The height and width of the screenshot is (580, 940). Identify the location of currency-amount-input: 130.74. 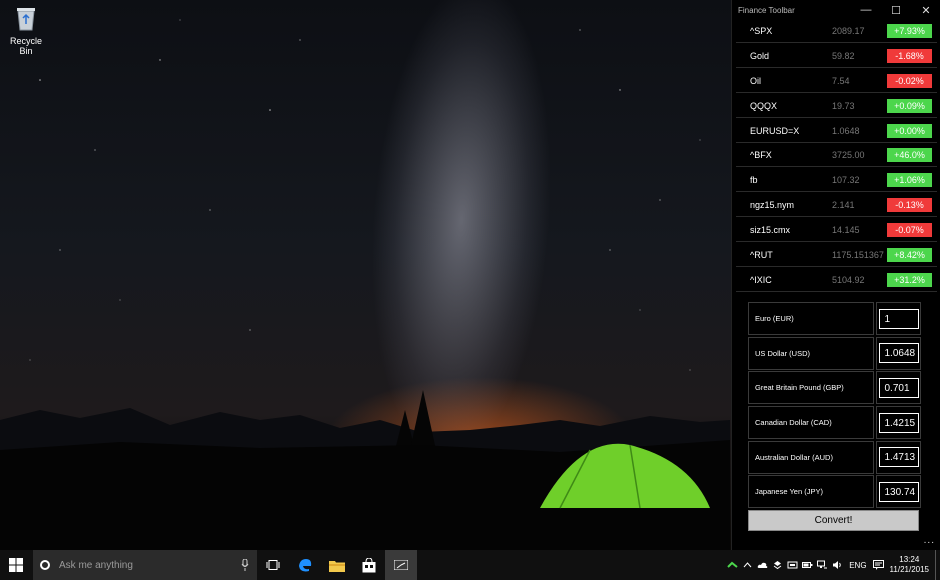
(898, 491).